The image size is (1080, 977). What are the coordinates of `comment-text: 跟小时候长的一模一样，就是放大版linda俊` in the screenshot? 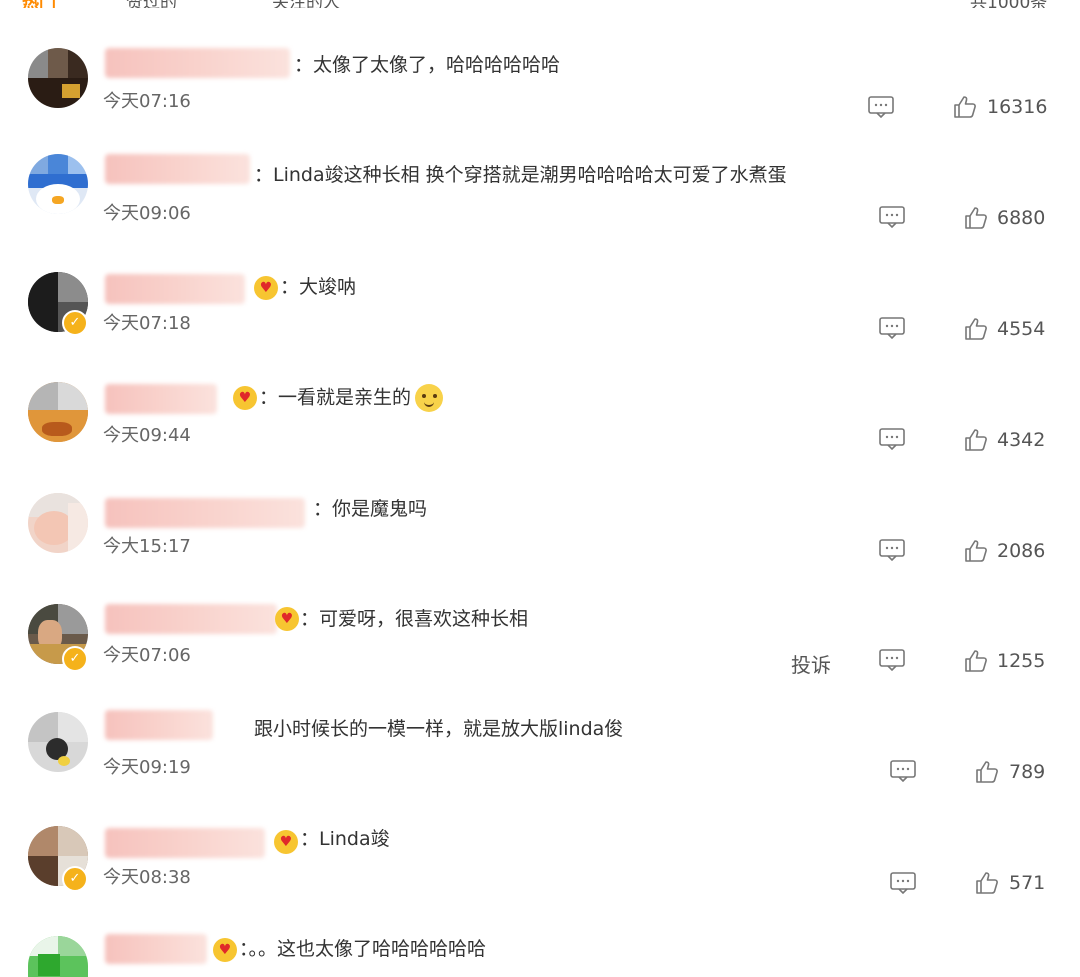 It's located at (439, 729).